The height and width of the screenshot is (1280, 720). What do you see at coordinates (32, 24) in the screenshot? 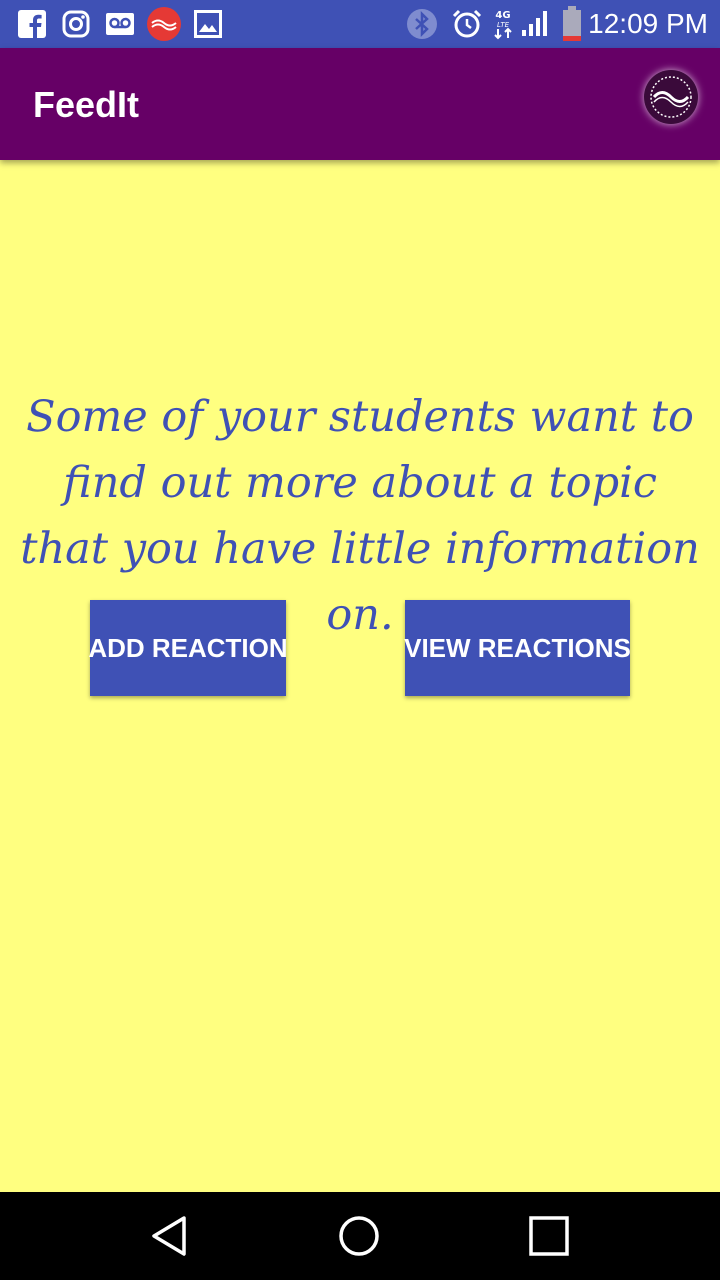
I see `facebook-icon` at bounding box center [32, 24].